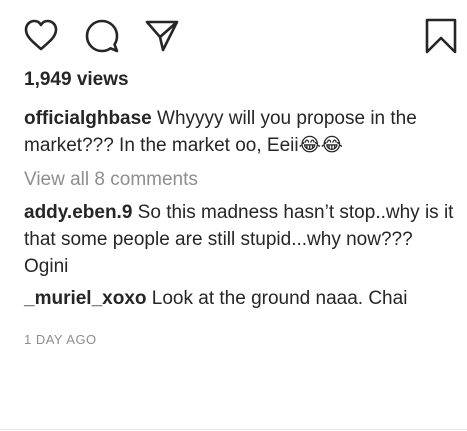  I want to click on comment-username: addy.eben.9, so click(78, 212).